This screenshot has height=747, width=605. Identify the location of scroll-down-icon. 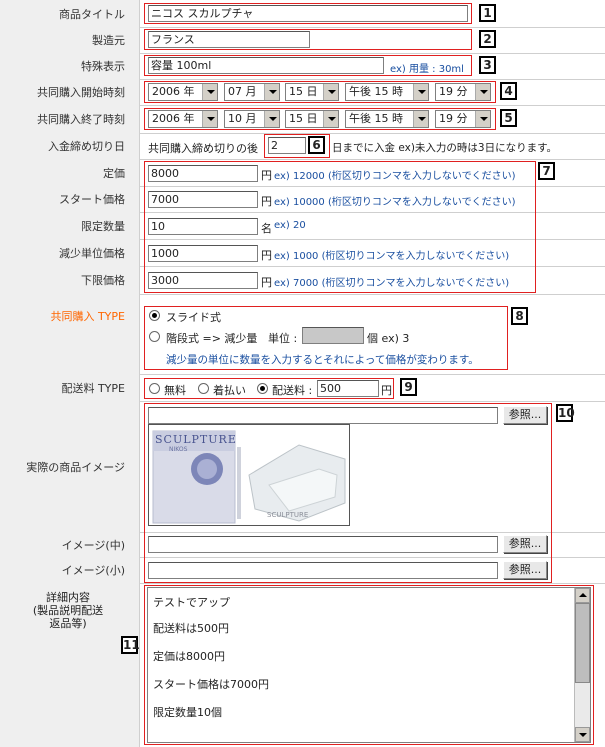
(582, 734).